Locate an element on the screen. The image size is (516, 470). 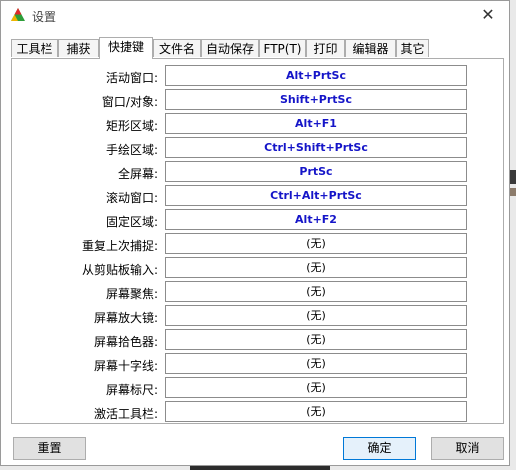
hotkey-label: 全屏幕: is located at coordinates (137, 174).